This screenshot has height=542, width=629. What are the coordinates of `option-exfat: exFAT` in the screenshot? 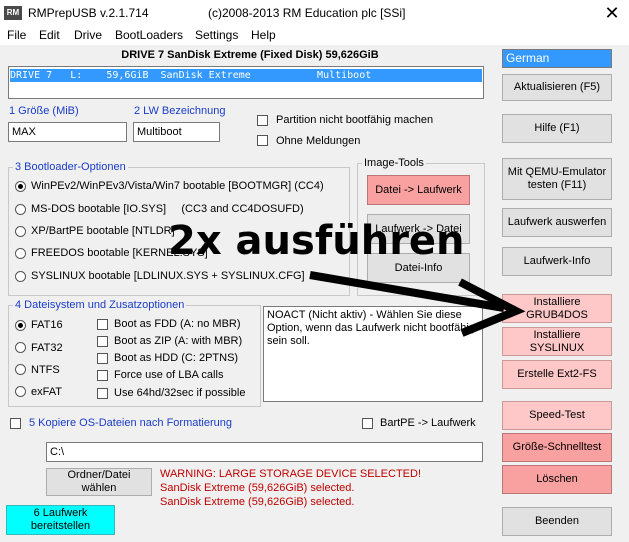 It's located at (46, 392).